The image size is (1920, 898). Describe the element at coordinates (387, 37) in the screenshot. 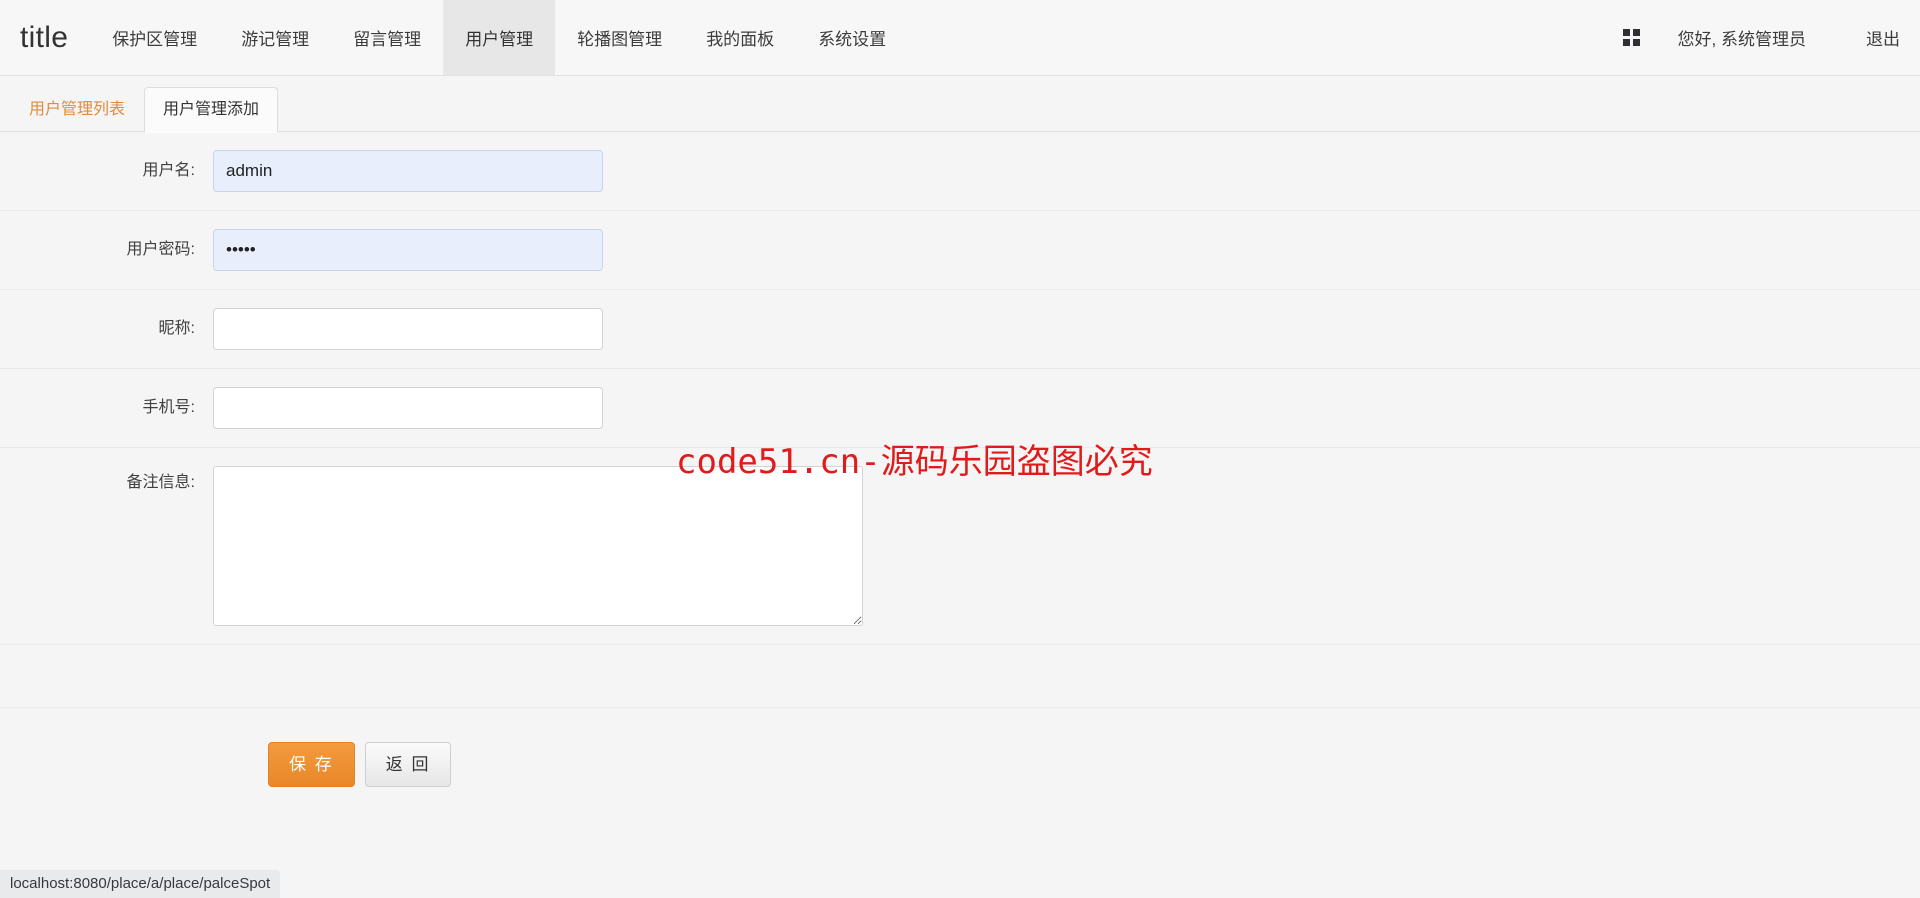

I see `nav-item-messages: 留言管理` at that location.